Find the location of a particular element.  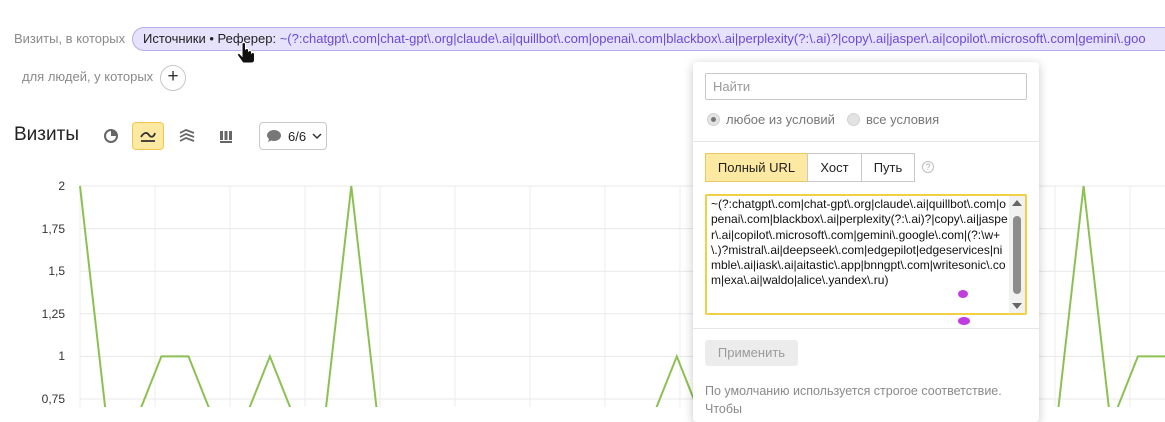

scroll-up-icon is located at coordinates (1017, 203).